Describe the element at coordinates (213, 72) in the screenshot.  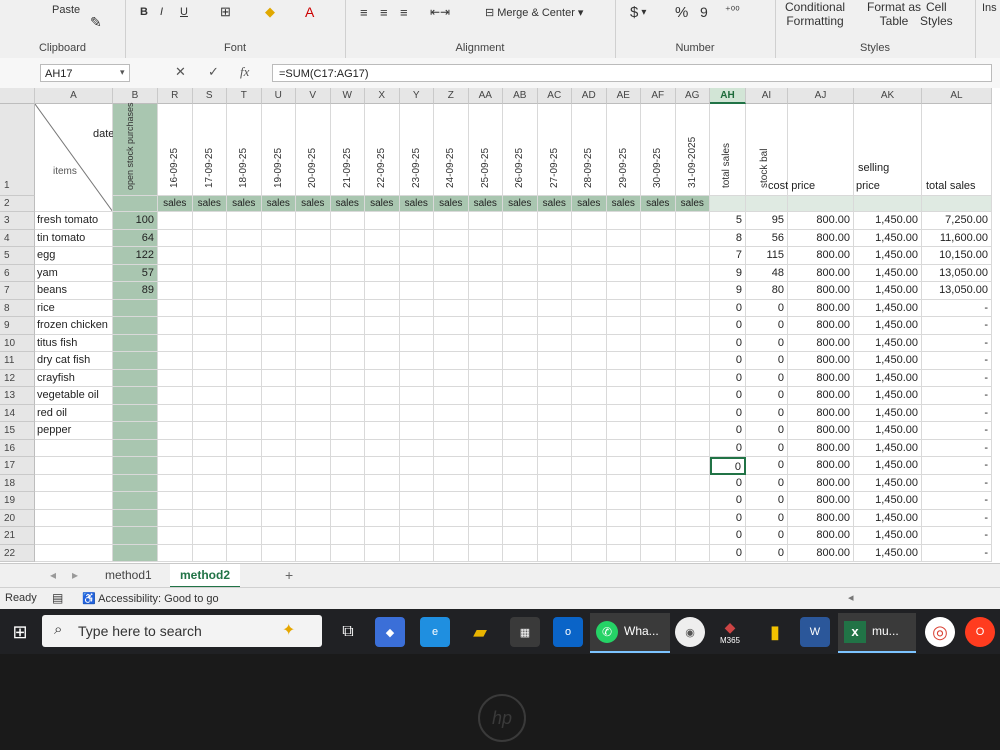
I see `enter-icon: ✓` at that location.